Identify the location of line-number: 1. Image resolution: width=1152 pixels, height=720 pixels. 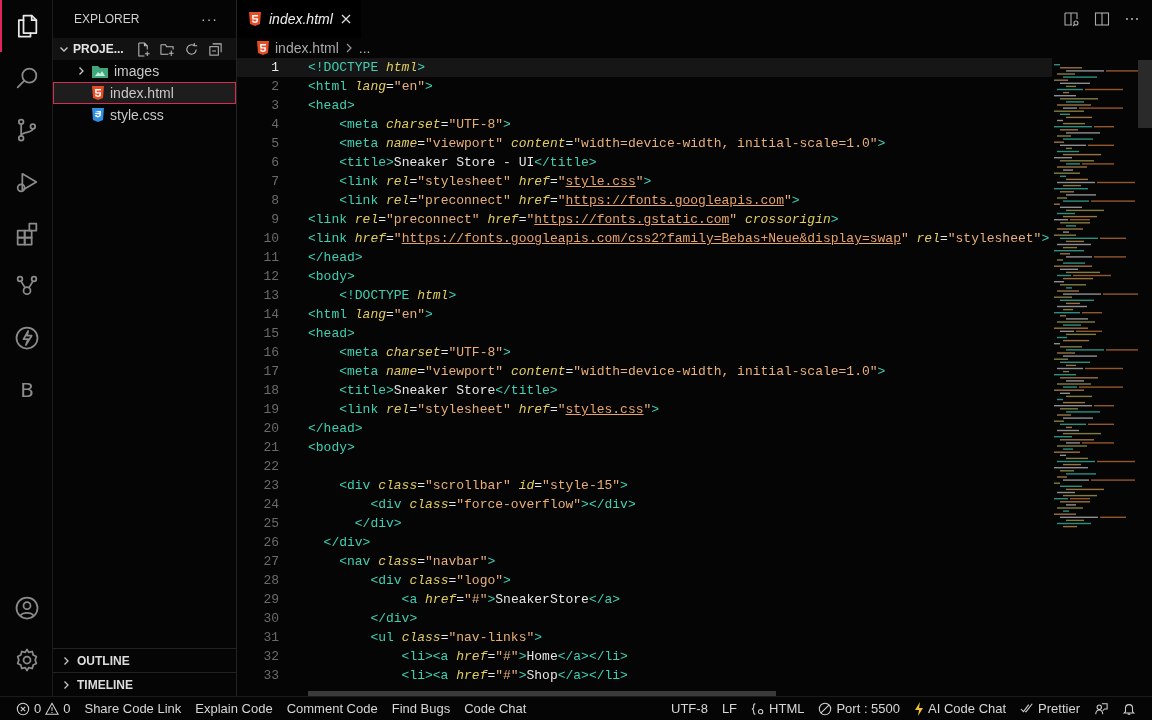
(274, 68).